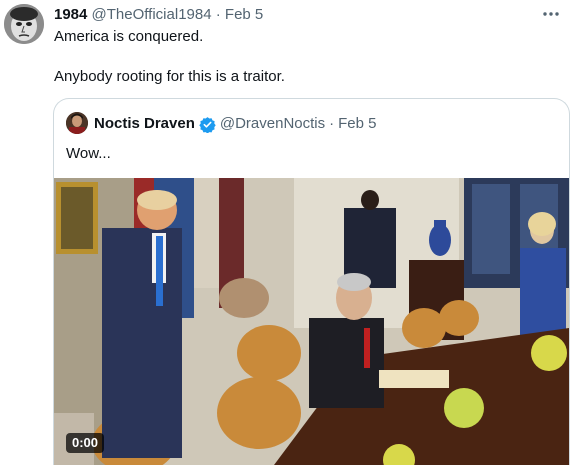 This screenshot has height=465, width=574. What do you see at coordinates (70, 14) in the screenshot?
I see `author-display-name: 1984` at bounding box center [70, 14].